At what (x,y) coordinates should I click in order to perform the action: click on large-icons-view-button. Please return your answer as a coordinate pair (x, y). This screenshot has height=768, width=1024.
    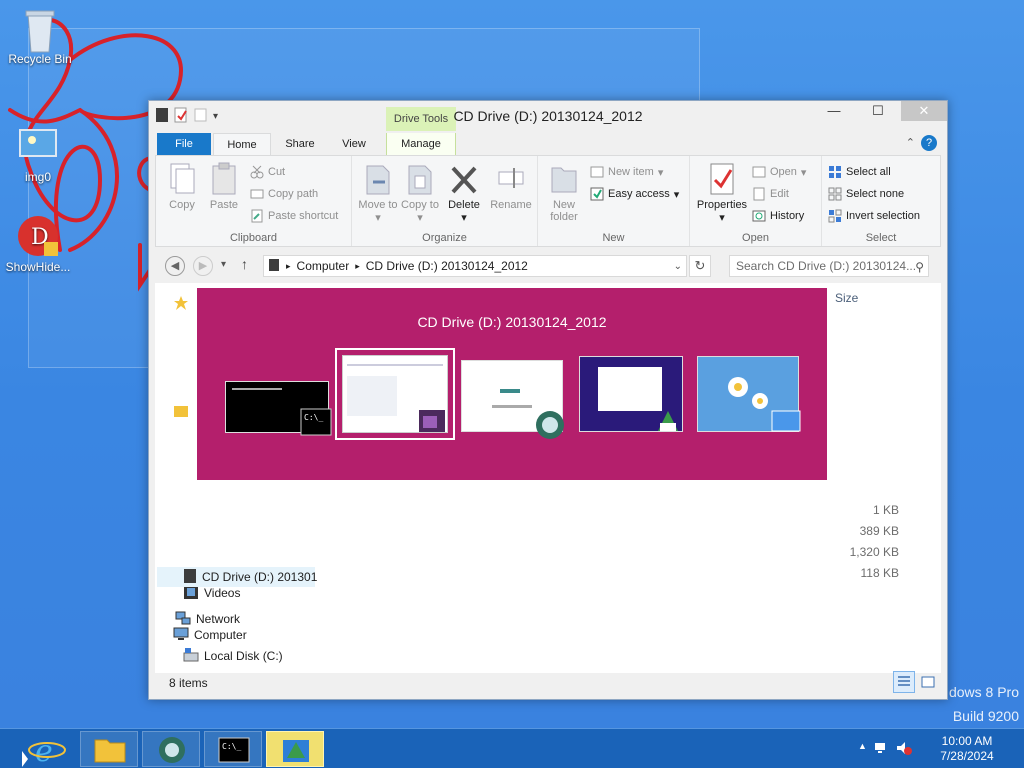
    Looking at the image, I should click on (928, 682).